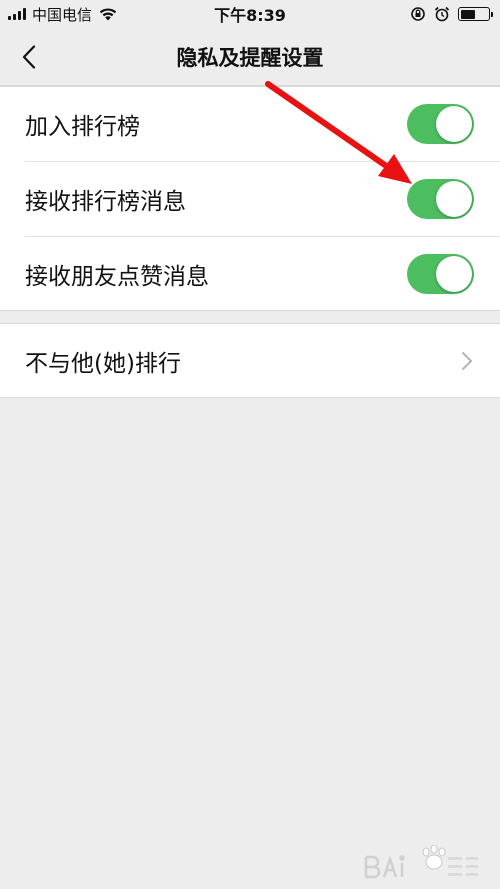 Image resolution: width=500 pixels, height=889 pixels. I want to click on setting-label: 加入排行榜, so click(82, 127).